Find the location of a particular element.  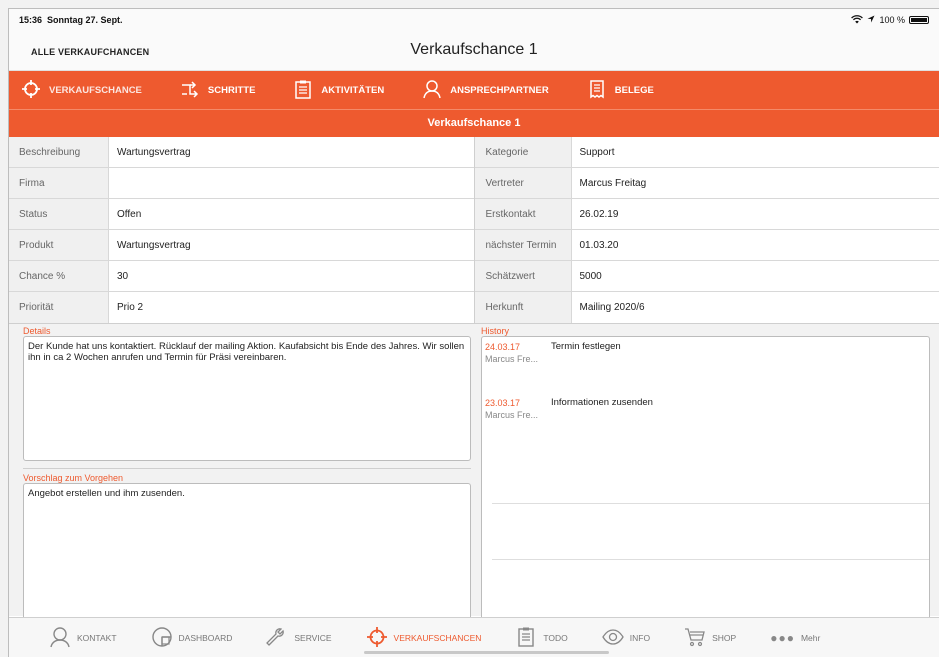

tab-belege: BELEGE is located at coordinates (620, 90).